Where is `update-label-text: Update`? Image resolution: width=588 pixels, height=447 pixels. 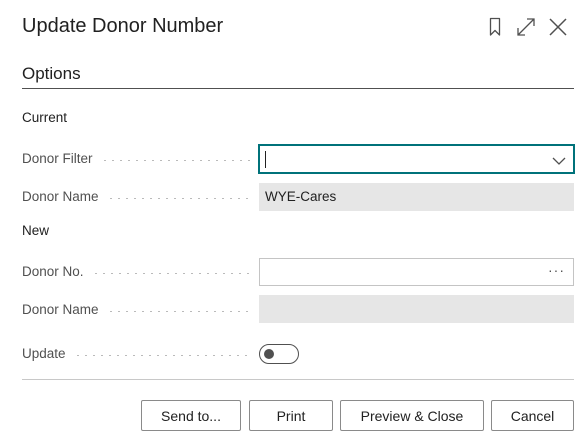
update-label-text: Update is located at coordinates (44, 353).